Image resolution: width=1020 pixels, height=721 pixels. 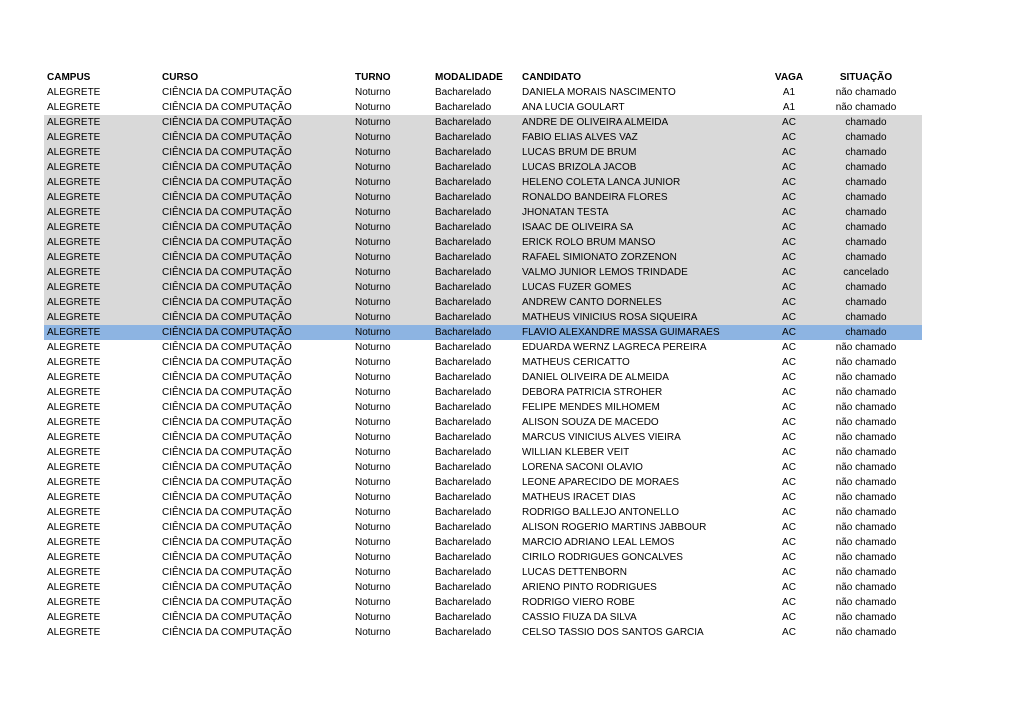 I want to click on cell-candidato: LUCAS DETTENBORN, so click(x=575, y=572).